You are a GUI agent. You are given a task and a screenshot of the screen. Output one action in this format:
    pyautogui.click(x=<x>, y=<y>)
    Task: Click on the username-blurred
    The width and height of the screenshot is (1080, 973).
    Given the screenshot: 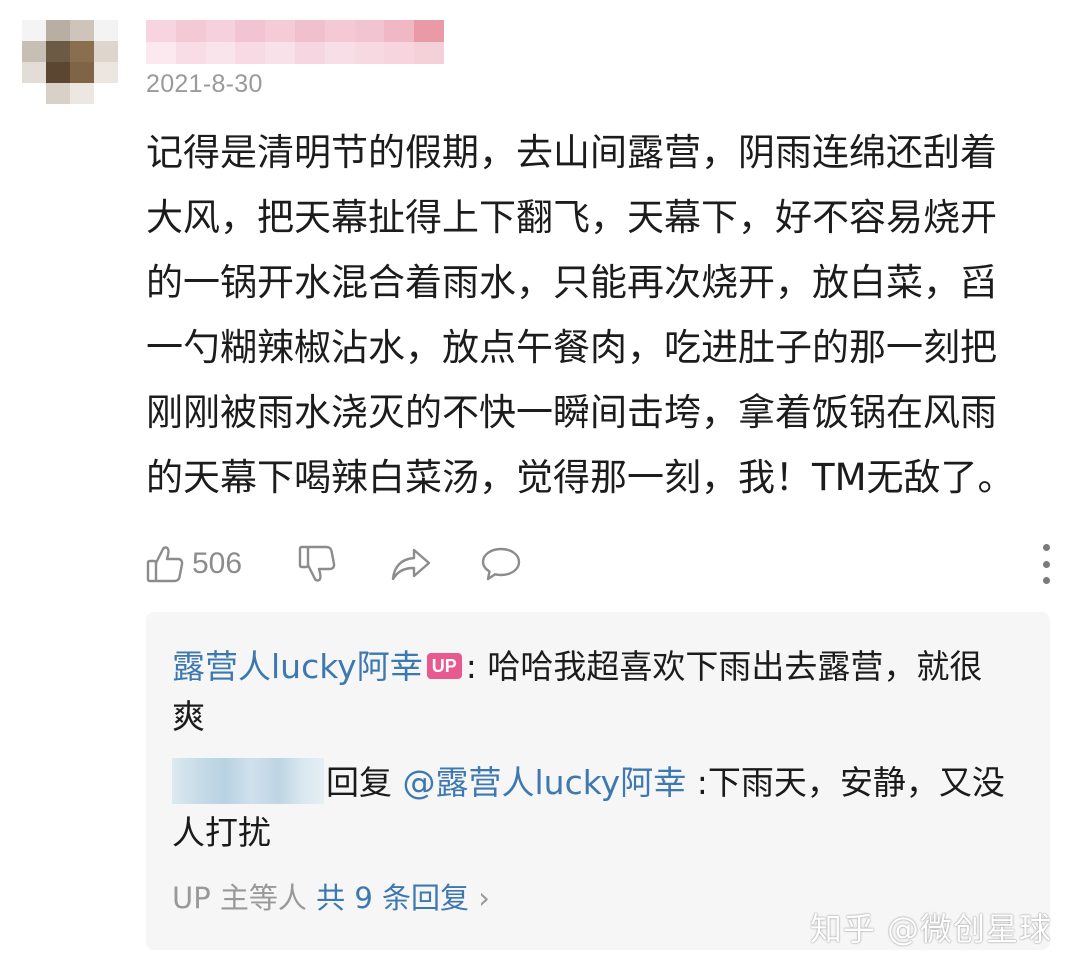 What is the action you would take?
    pyautogui.click(x=295, y=42)
    